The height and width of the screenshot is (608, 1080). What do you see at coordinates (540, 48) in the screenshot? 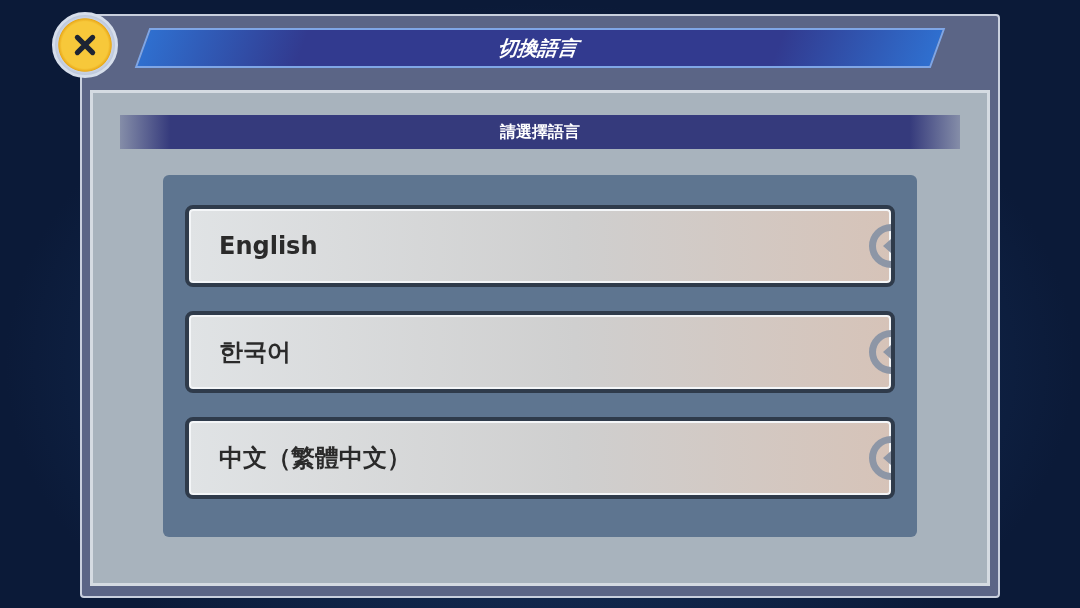
I see `dialog-title: 切換語言` at bounding box center [540, 48].